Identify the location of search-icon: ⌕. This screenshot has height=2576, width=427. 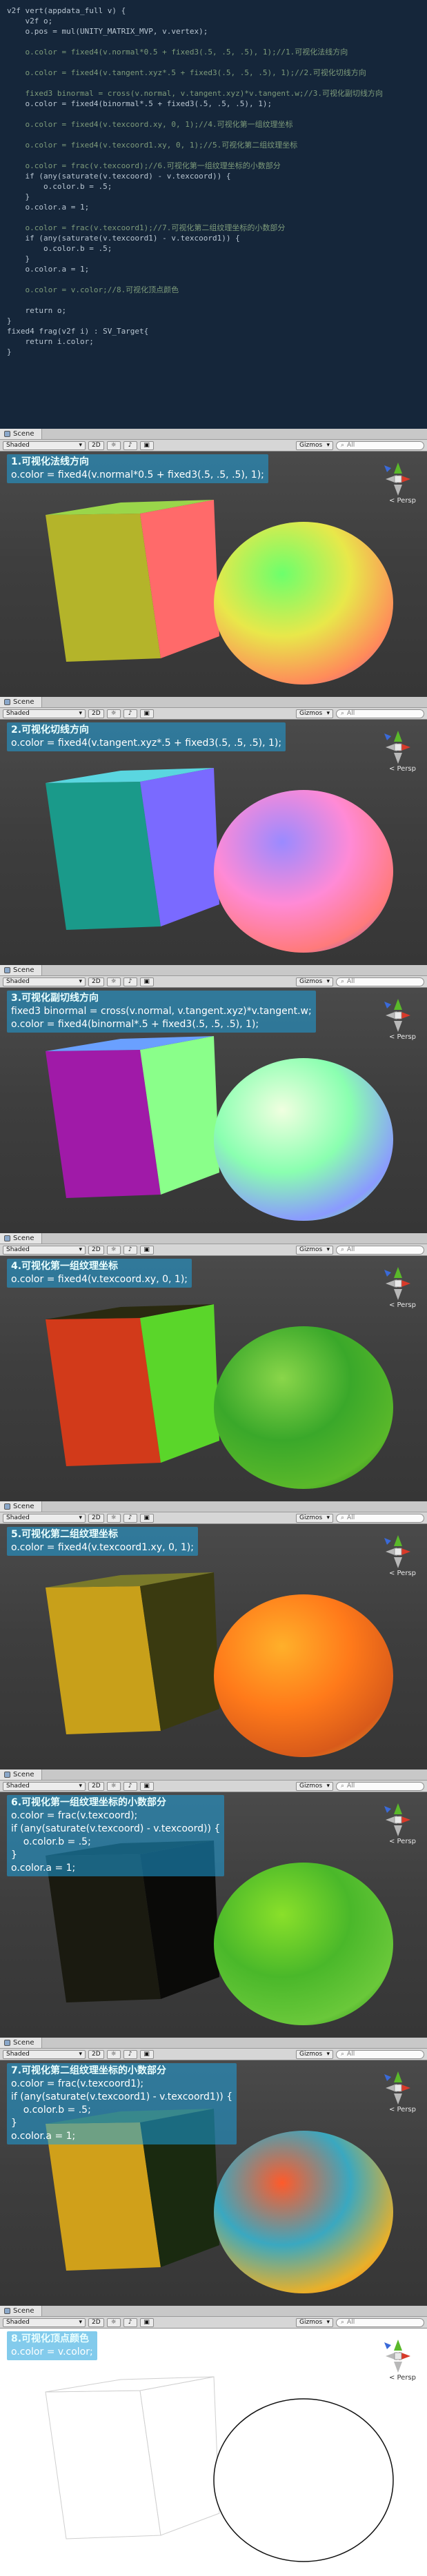
(343, 1249).